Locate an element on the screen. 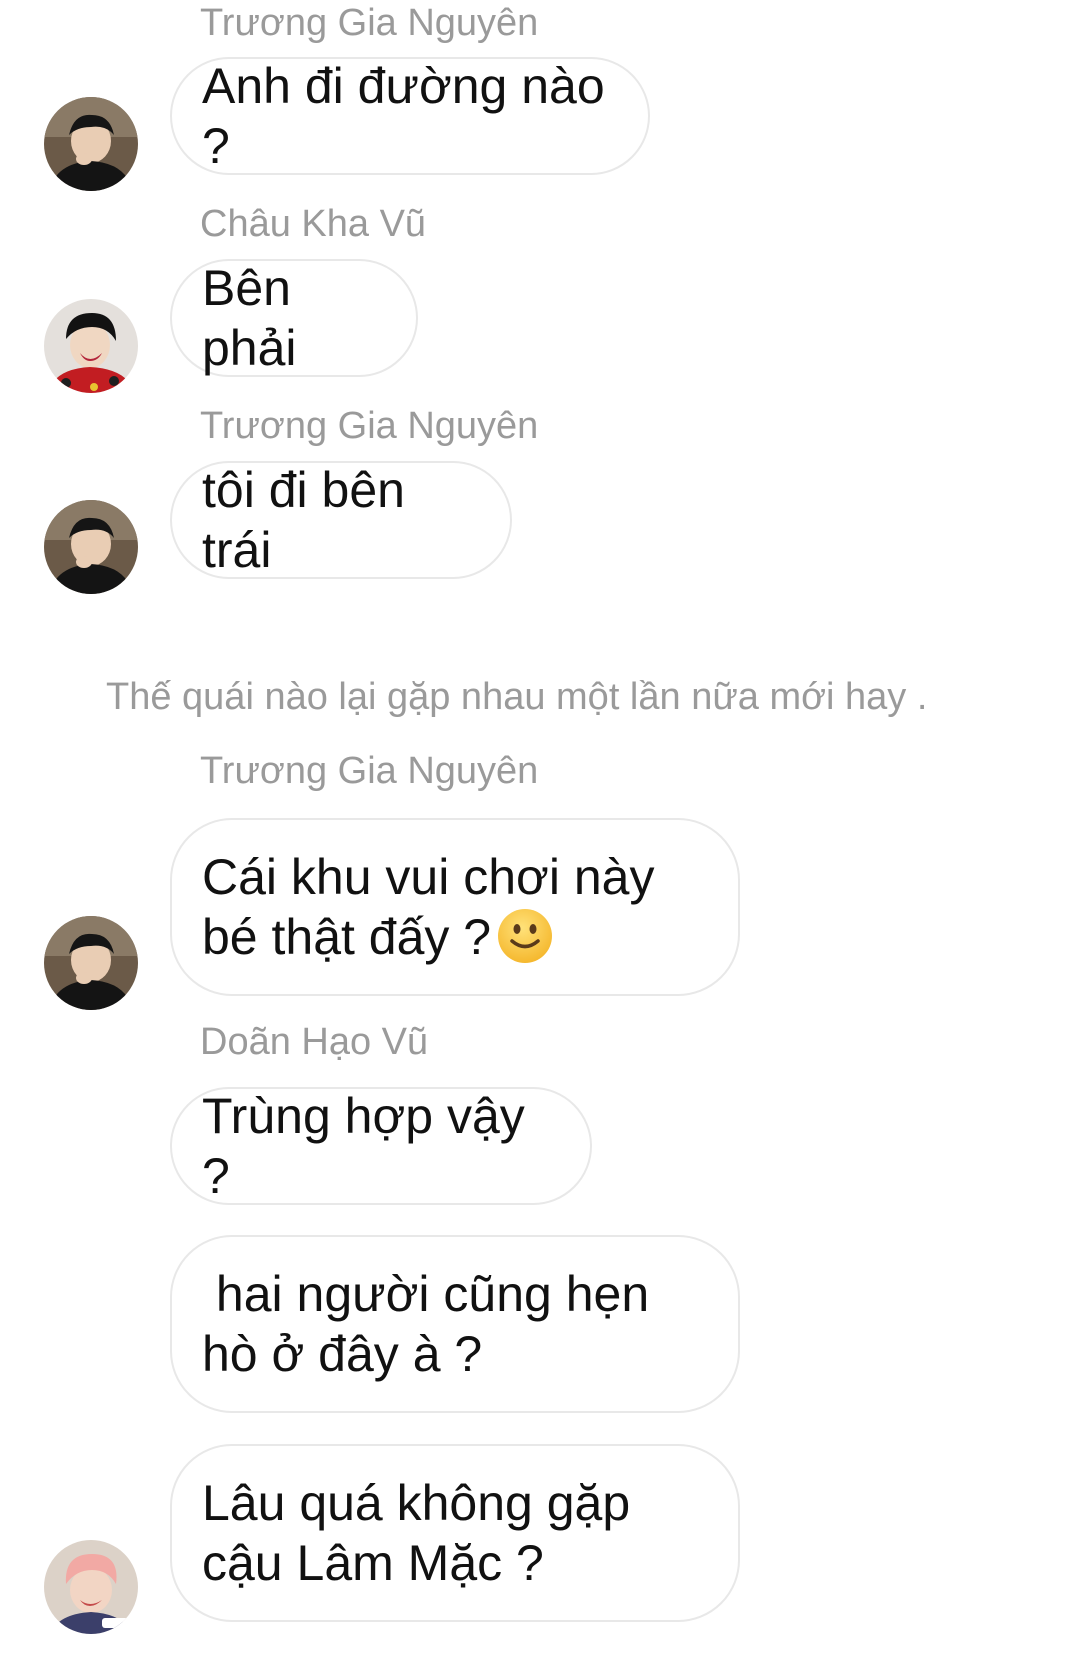  message-text: Cái khu vui chơi này bé thật đấy ? is located at coordinates (428, 907).